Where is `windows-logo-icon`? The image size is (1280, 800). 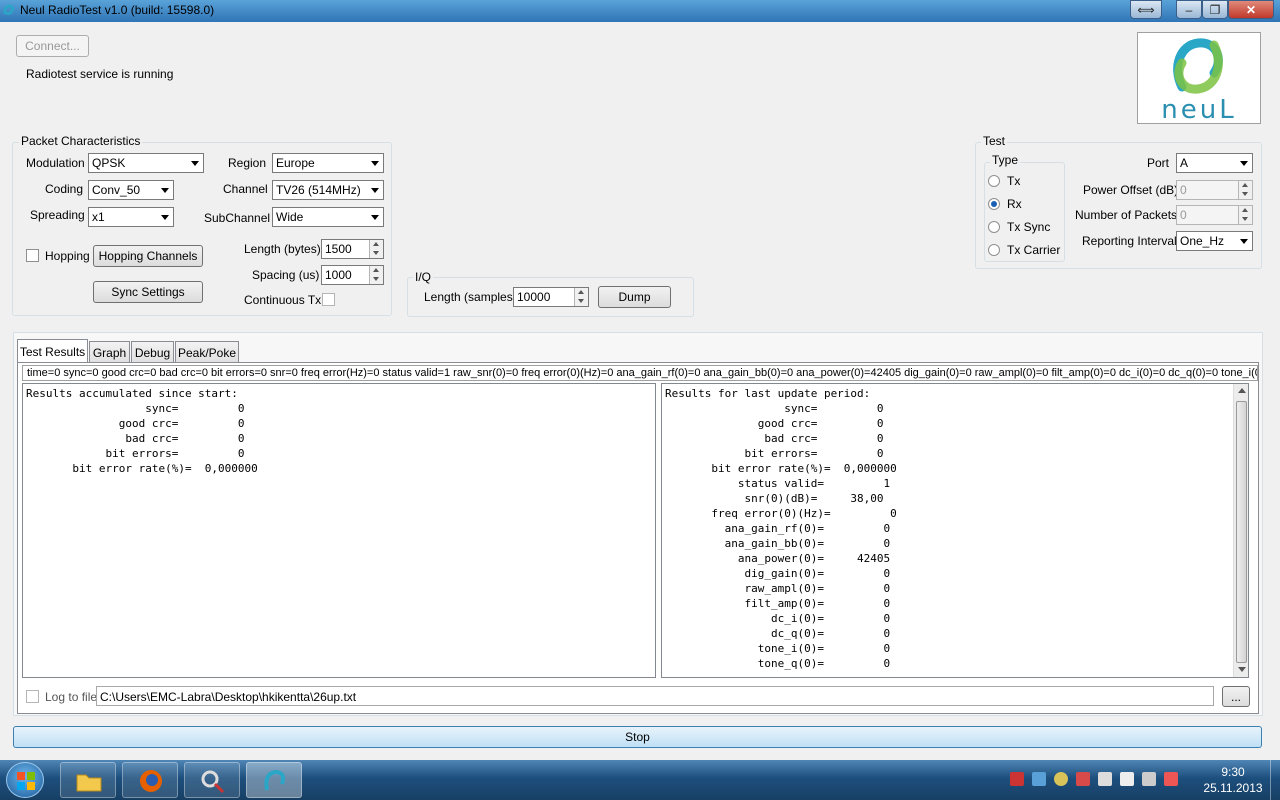 windows-logo-icon is located at coordinates (26, 781).